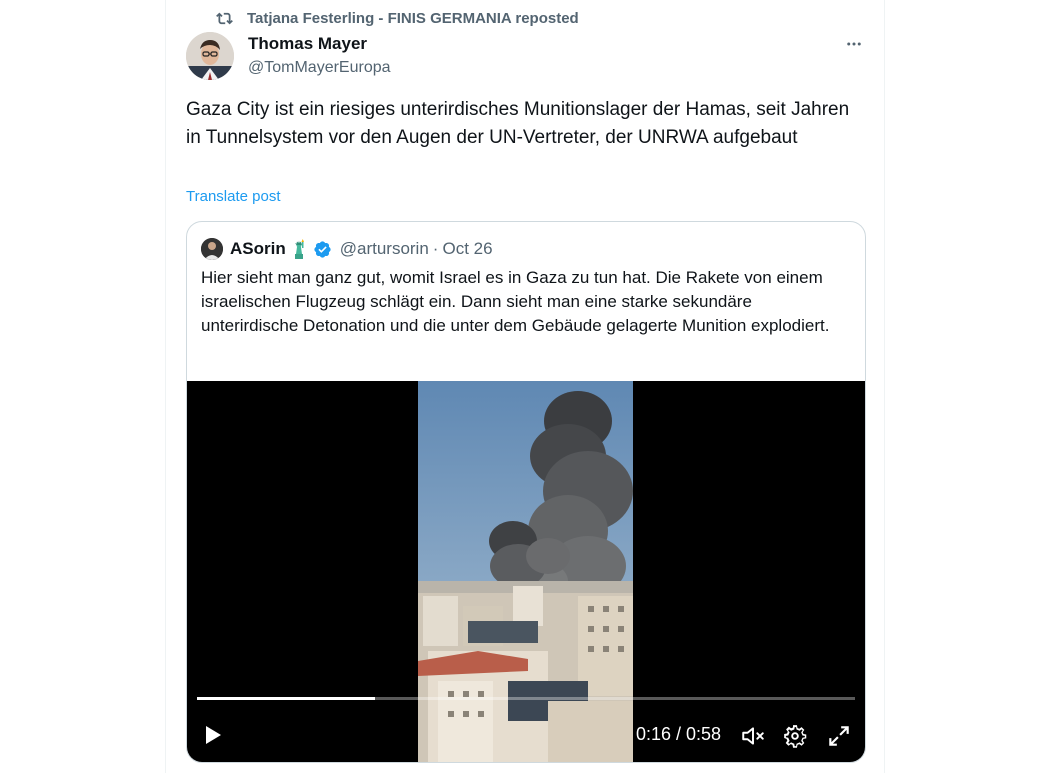  I want to click on mute-icon, so click(753, 736).